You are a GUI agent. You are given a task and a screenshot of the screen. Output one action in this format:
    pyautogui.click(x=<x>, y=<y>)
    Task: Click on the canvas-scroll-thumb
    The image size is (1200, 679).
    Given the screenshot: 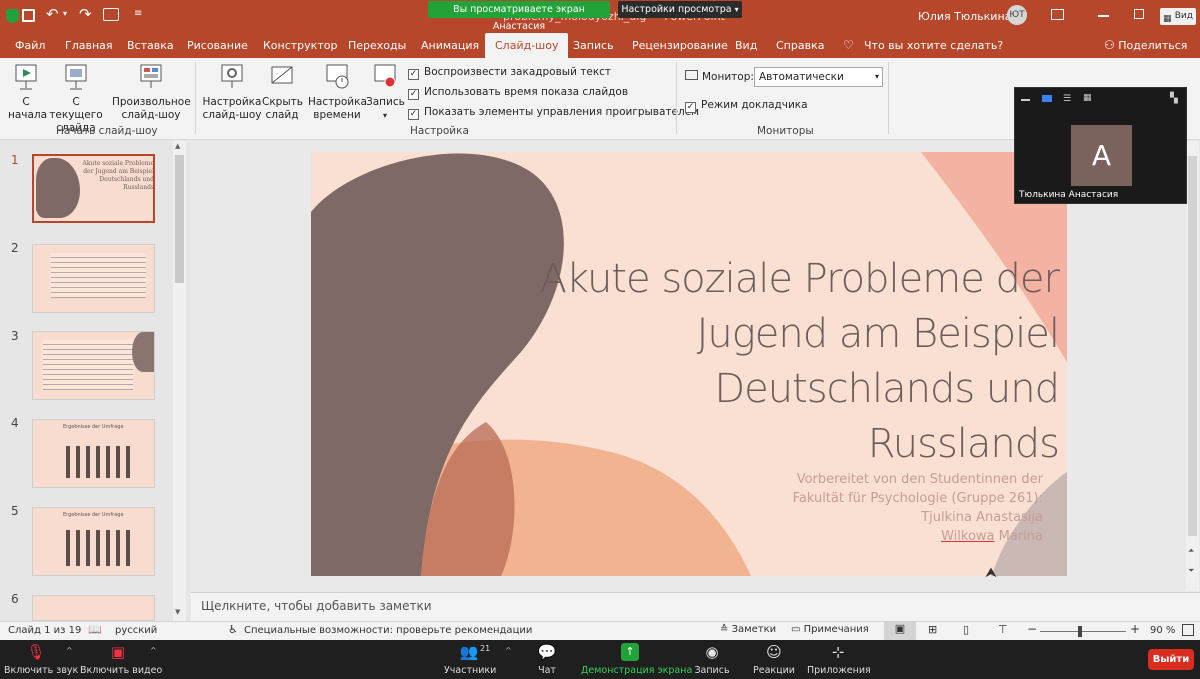 What is the action you would take?
    pyautogui.click(x=1192, y=346)
    